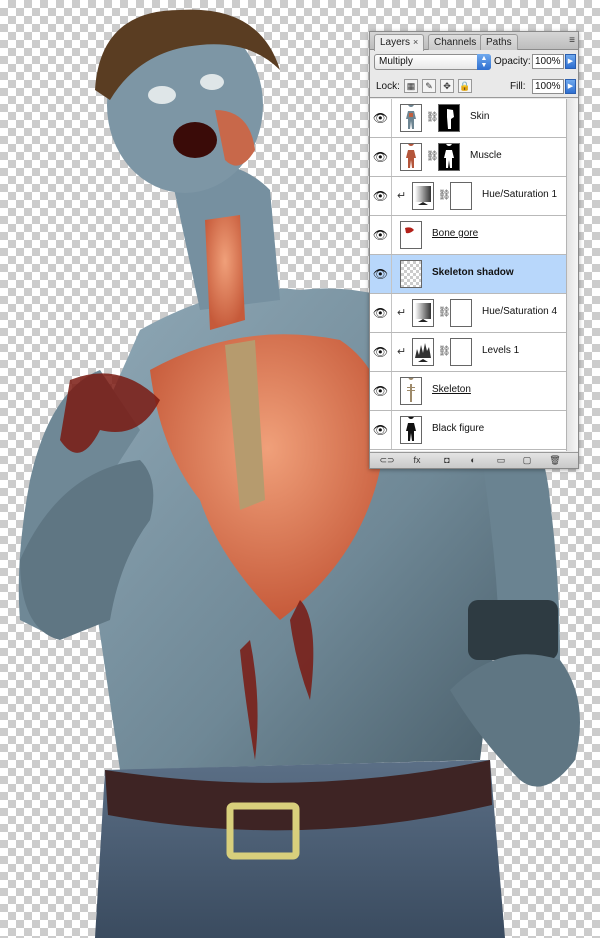  I want to click on blend-options-row: Multiply ▲ ▼ Opacity: 100% ▶, so click(474, 63).